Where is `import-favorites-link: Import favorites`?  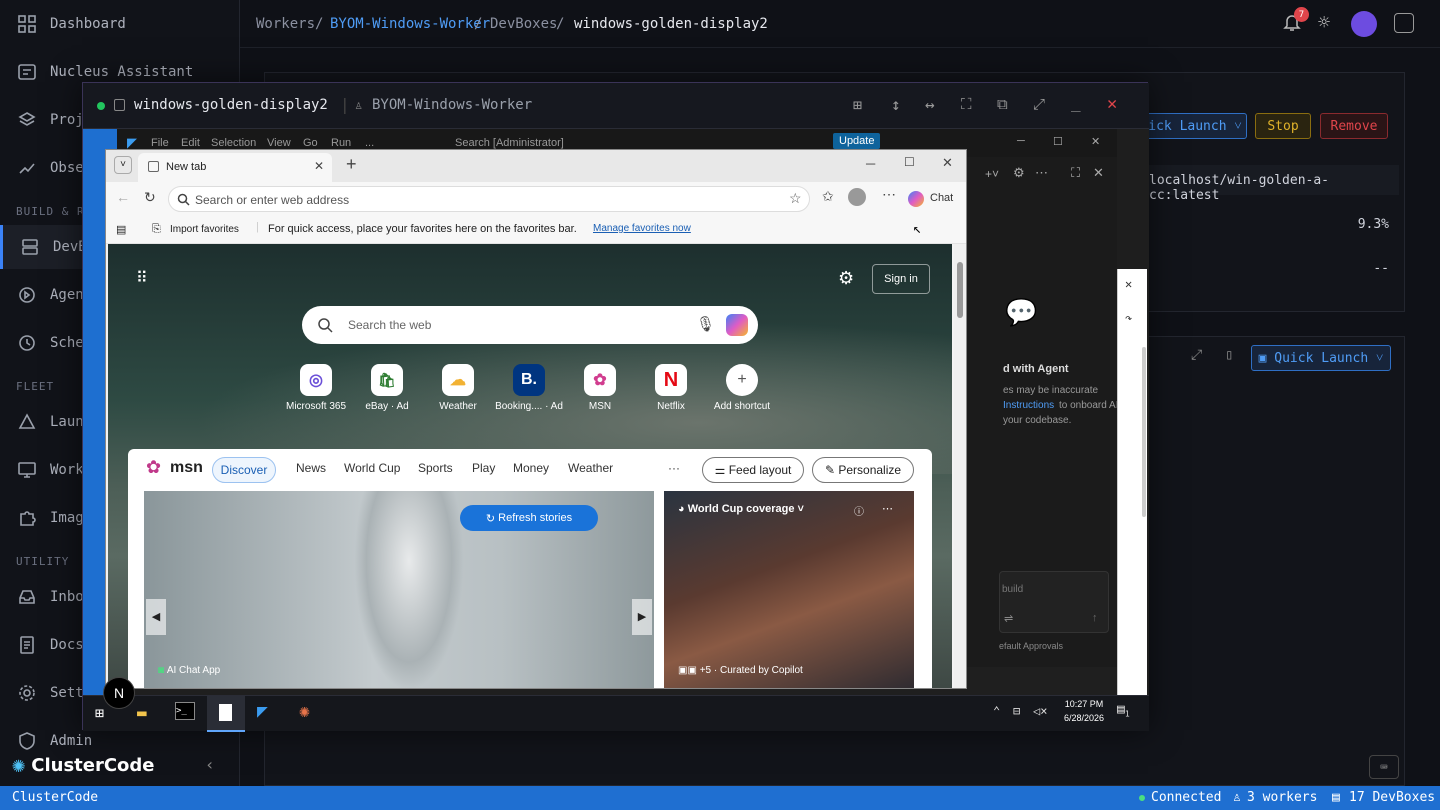 import-favorites-link: Import favorites is located at coordinates (204, 229).